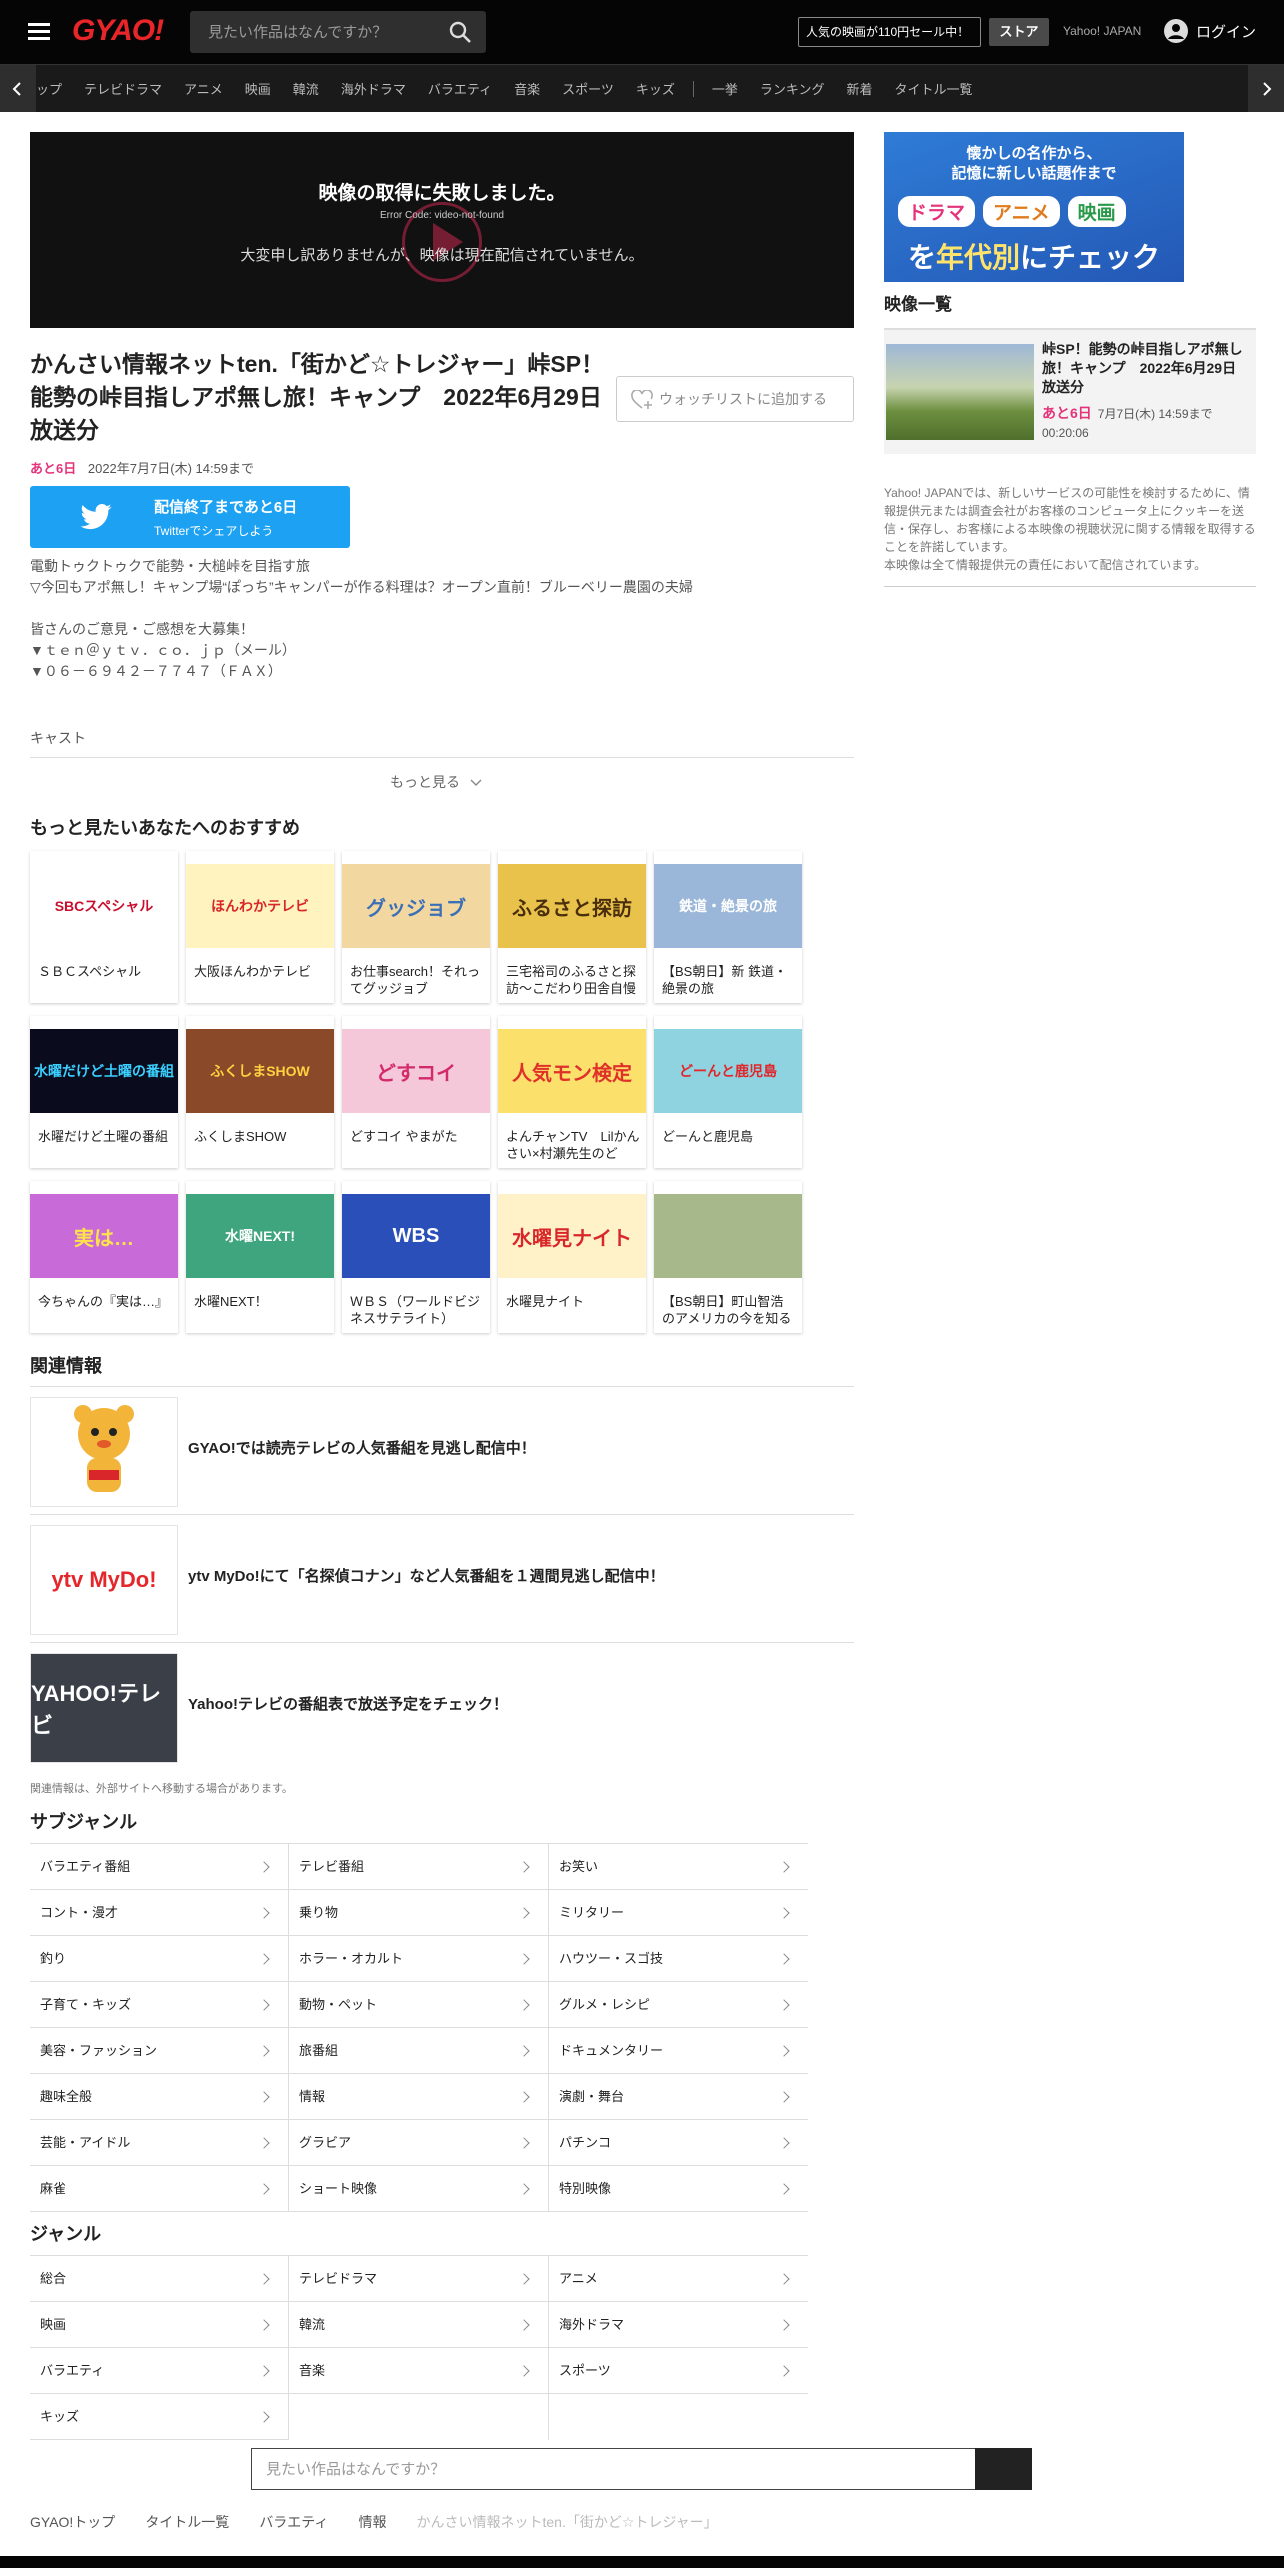 The image size is (1284, 2568). I want to click on subgenre-link: パチンコ, so click(678, 2143).